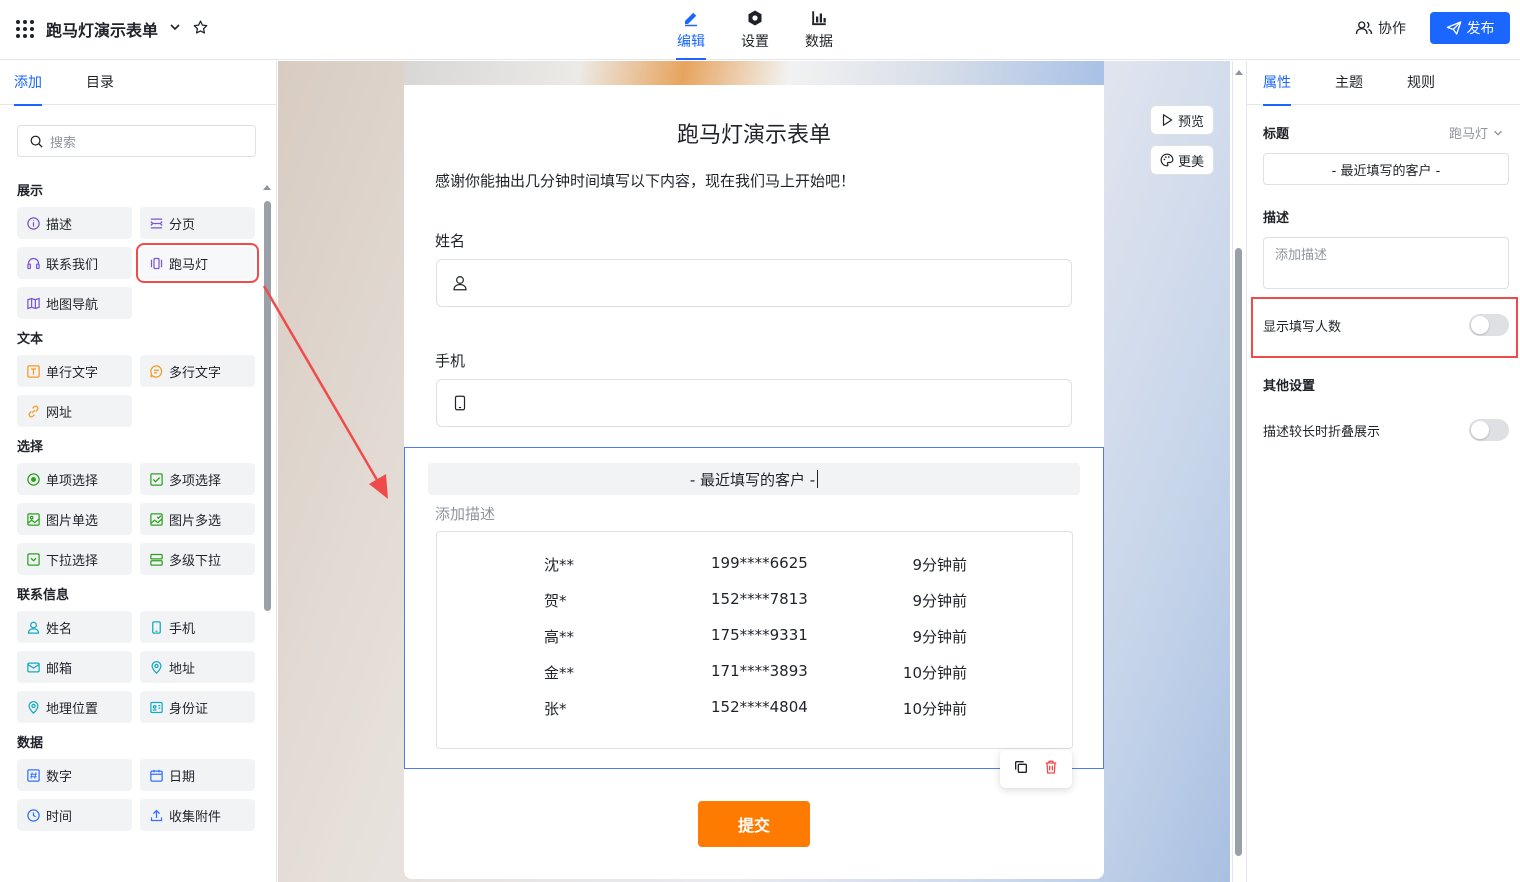 The width and height of the screenshot is (1520, 882). What do you see at coordinates (465, 513) in the screenshot?
I see `marquee-description: 添加描述` at bounding box center [465, 513].